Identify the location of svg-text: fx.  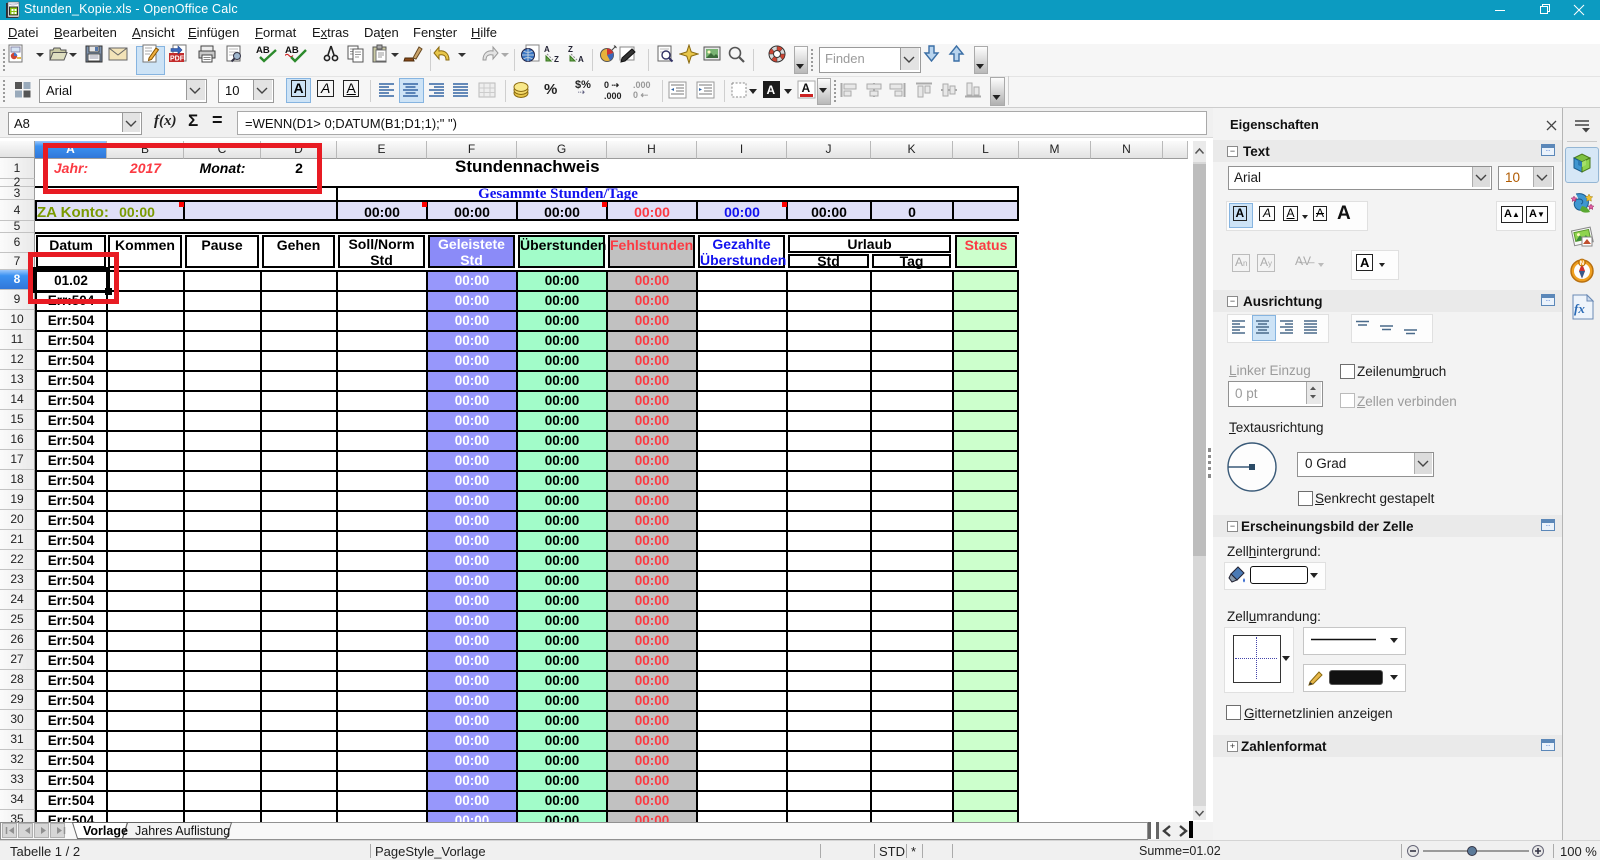
(1579, 308).